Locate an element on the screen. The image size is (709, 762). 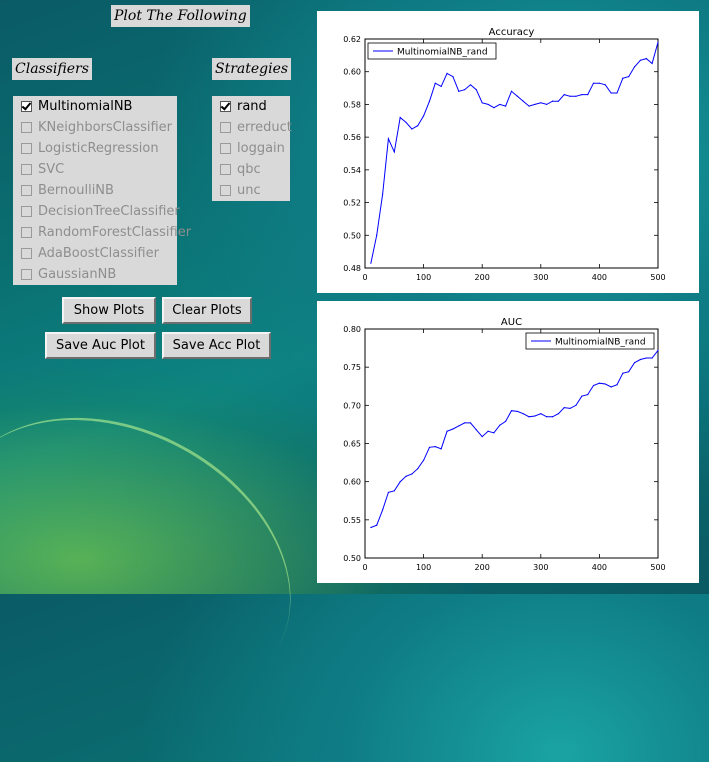
classifier-option: DecisionTreeClassifier is located at coordinates (100, 211).